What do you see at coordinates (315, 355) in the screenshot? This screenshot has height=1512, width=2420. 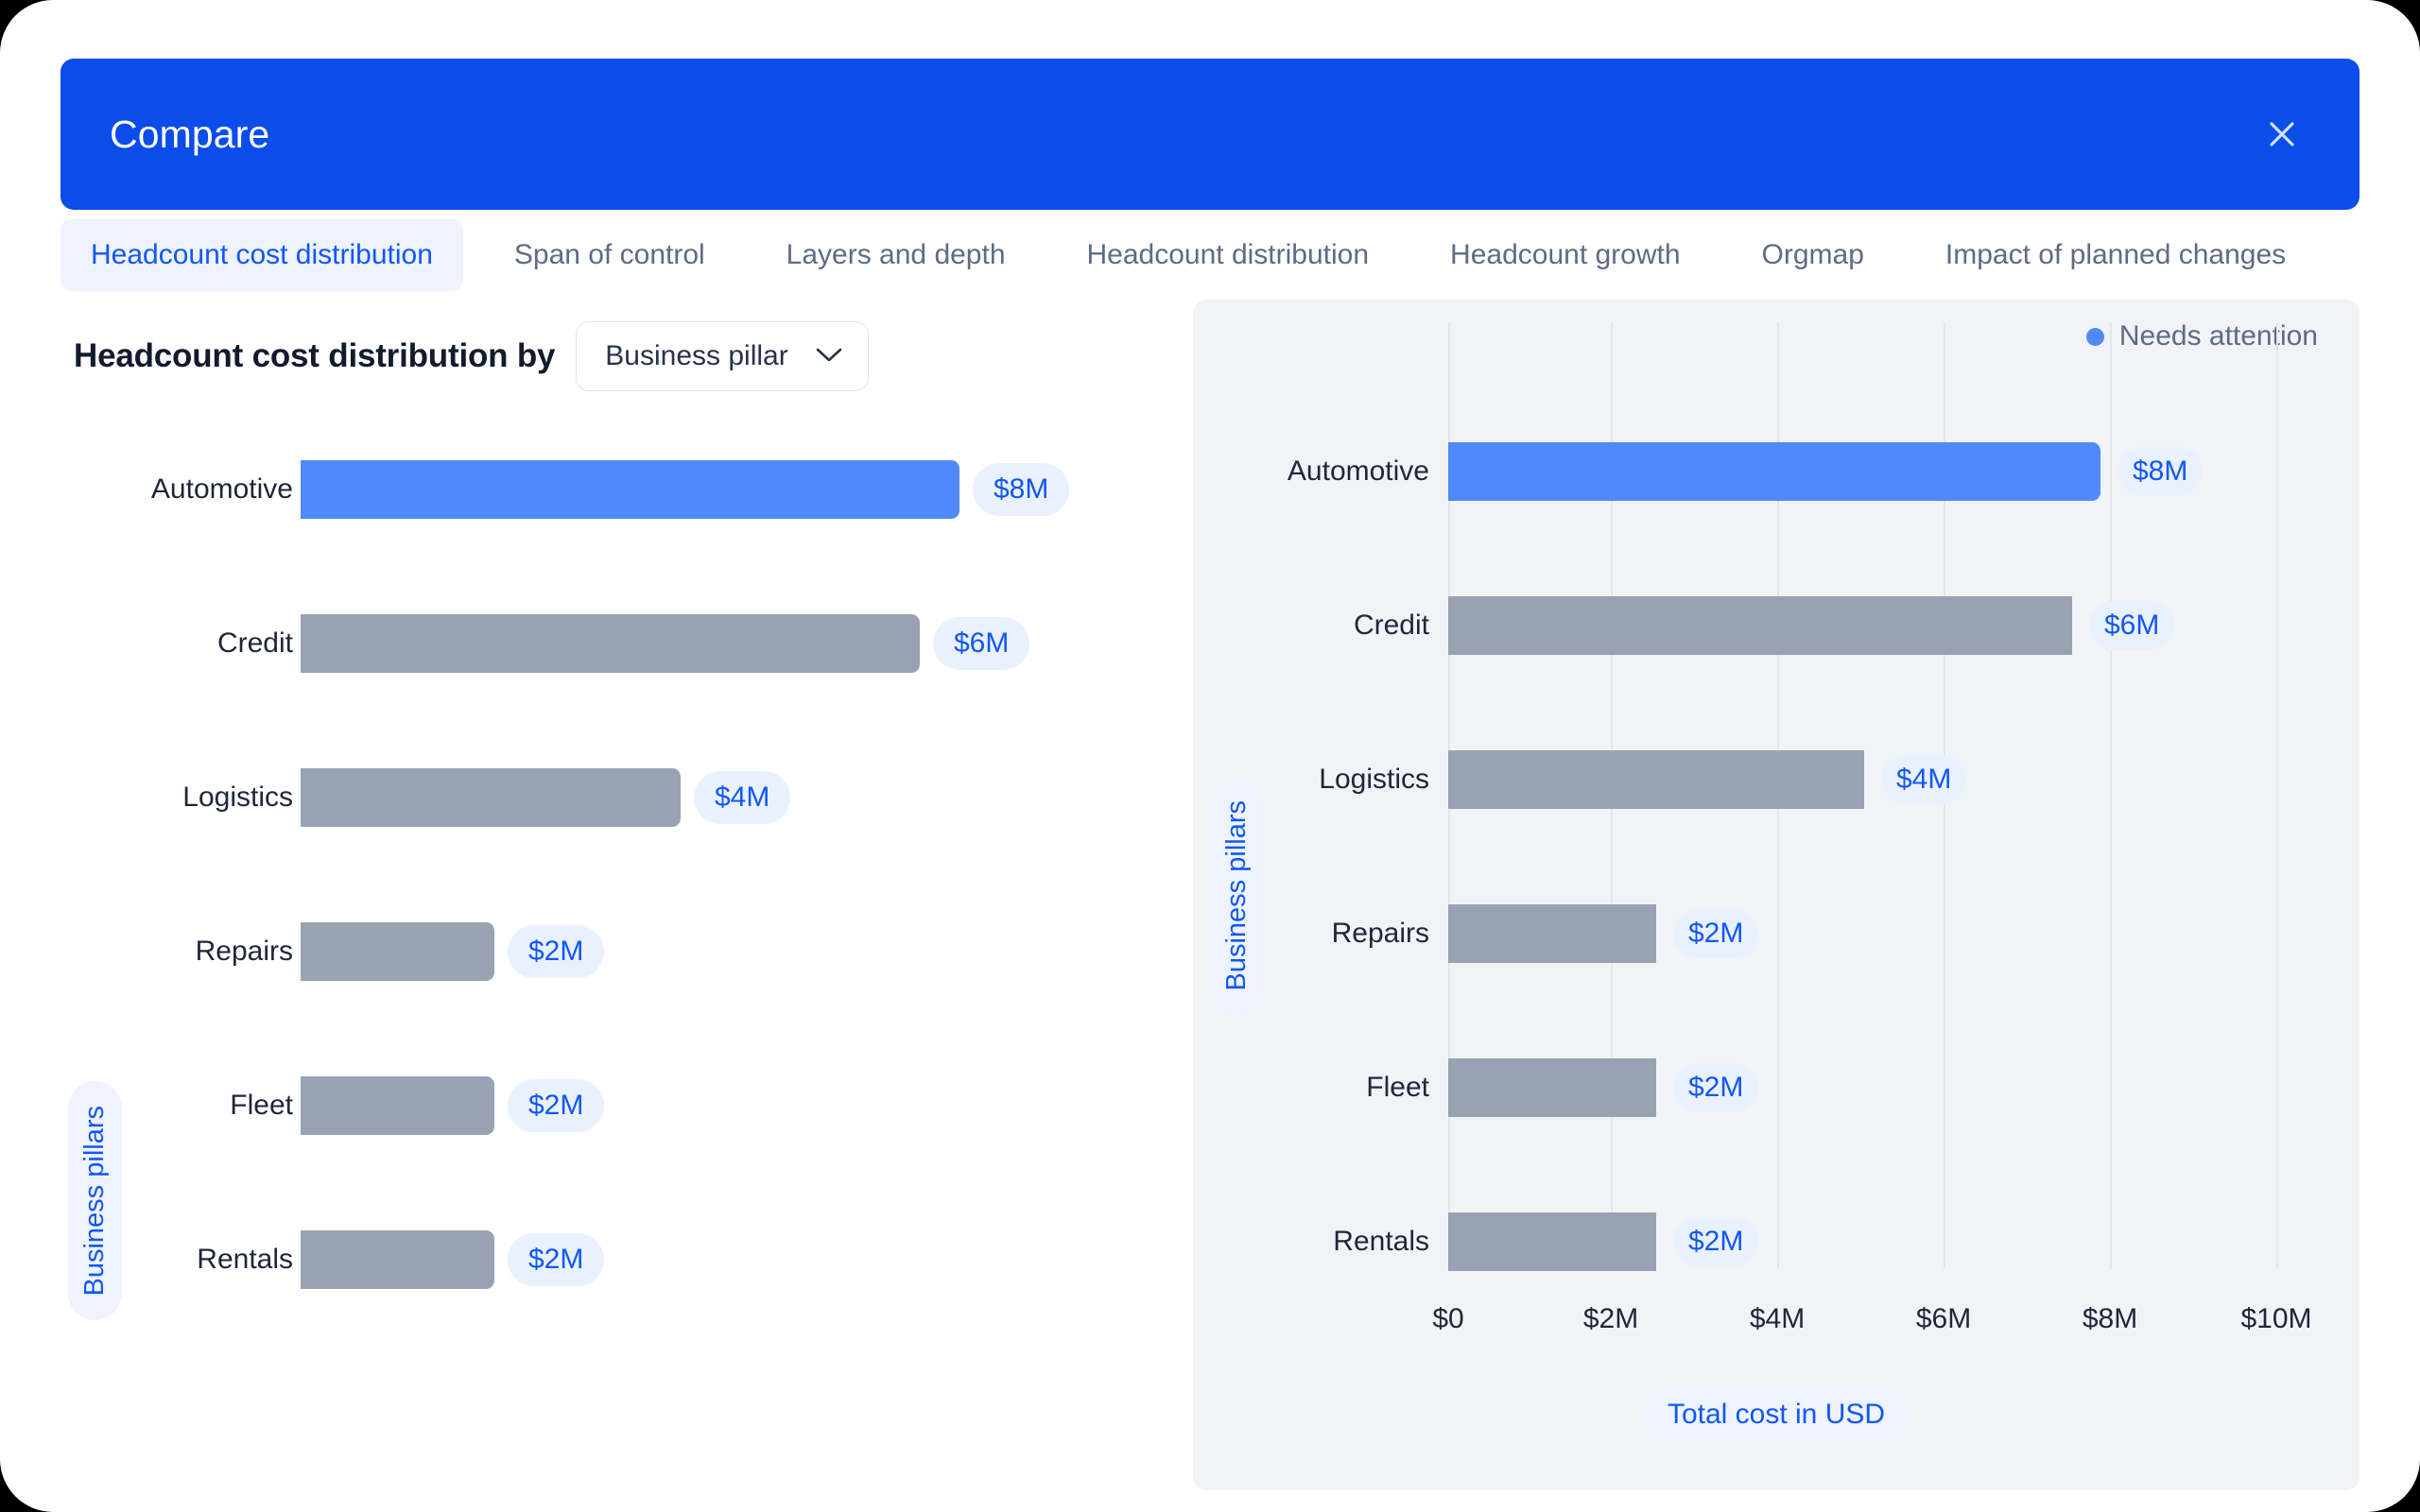 I see `left-chart-title: Headcount cost distribution by` at bounding box center [315, 355].